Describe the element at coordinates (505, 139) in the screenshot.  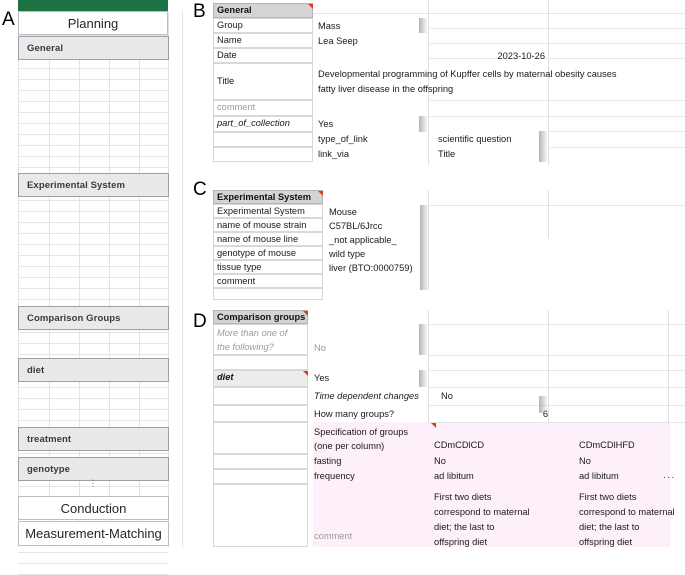
I see `subfield-value: scientific question` at that location.